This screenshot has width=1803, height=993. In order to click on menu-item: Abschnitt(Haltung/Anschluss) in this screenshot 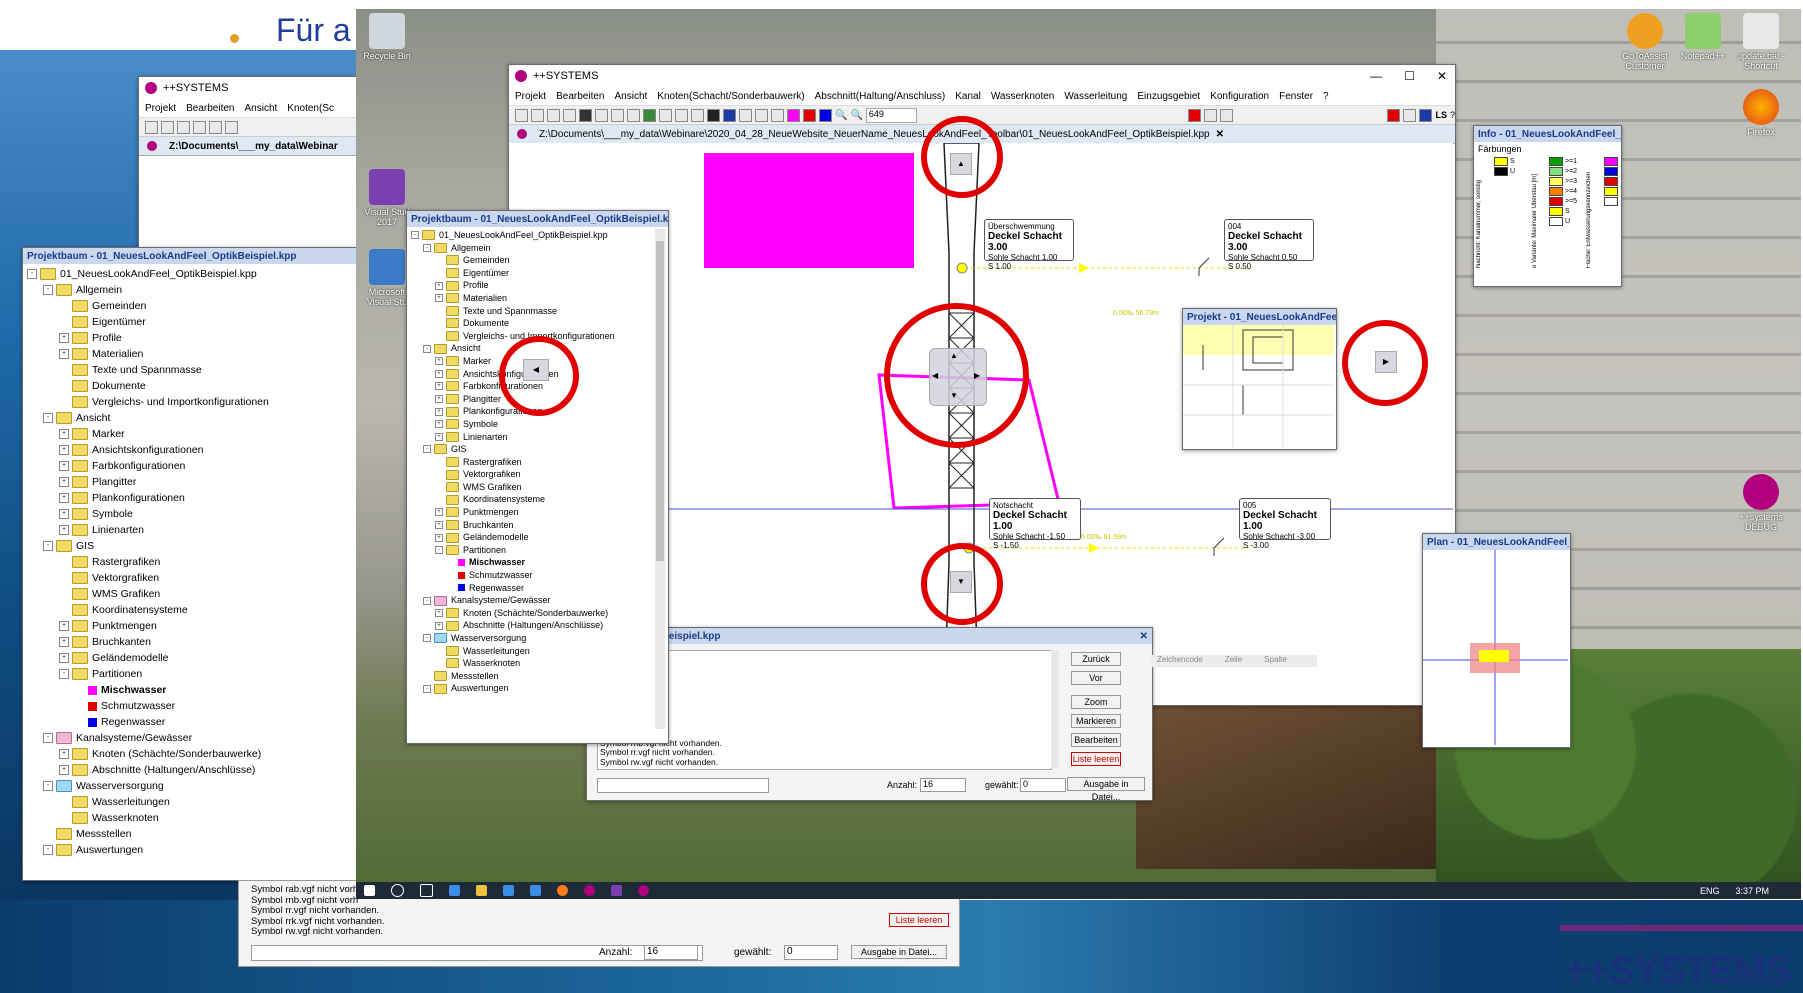, I will do `click(880, 96)`.